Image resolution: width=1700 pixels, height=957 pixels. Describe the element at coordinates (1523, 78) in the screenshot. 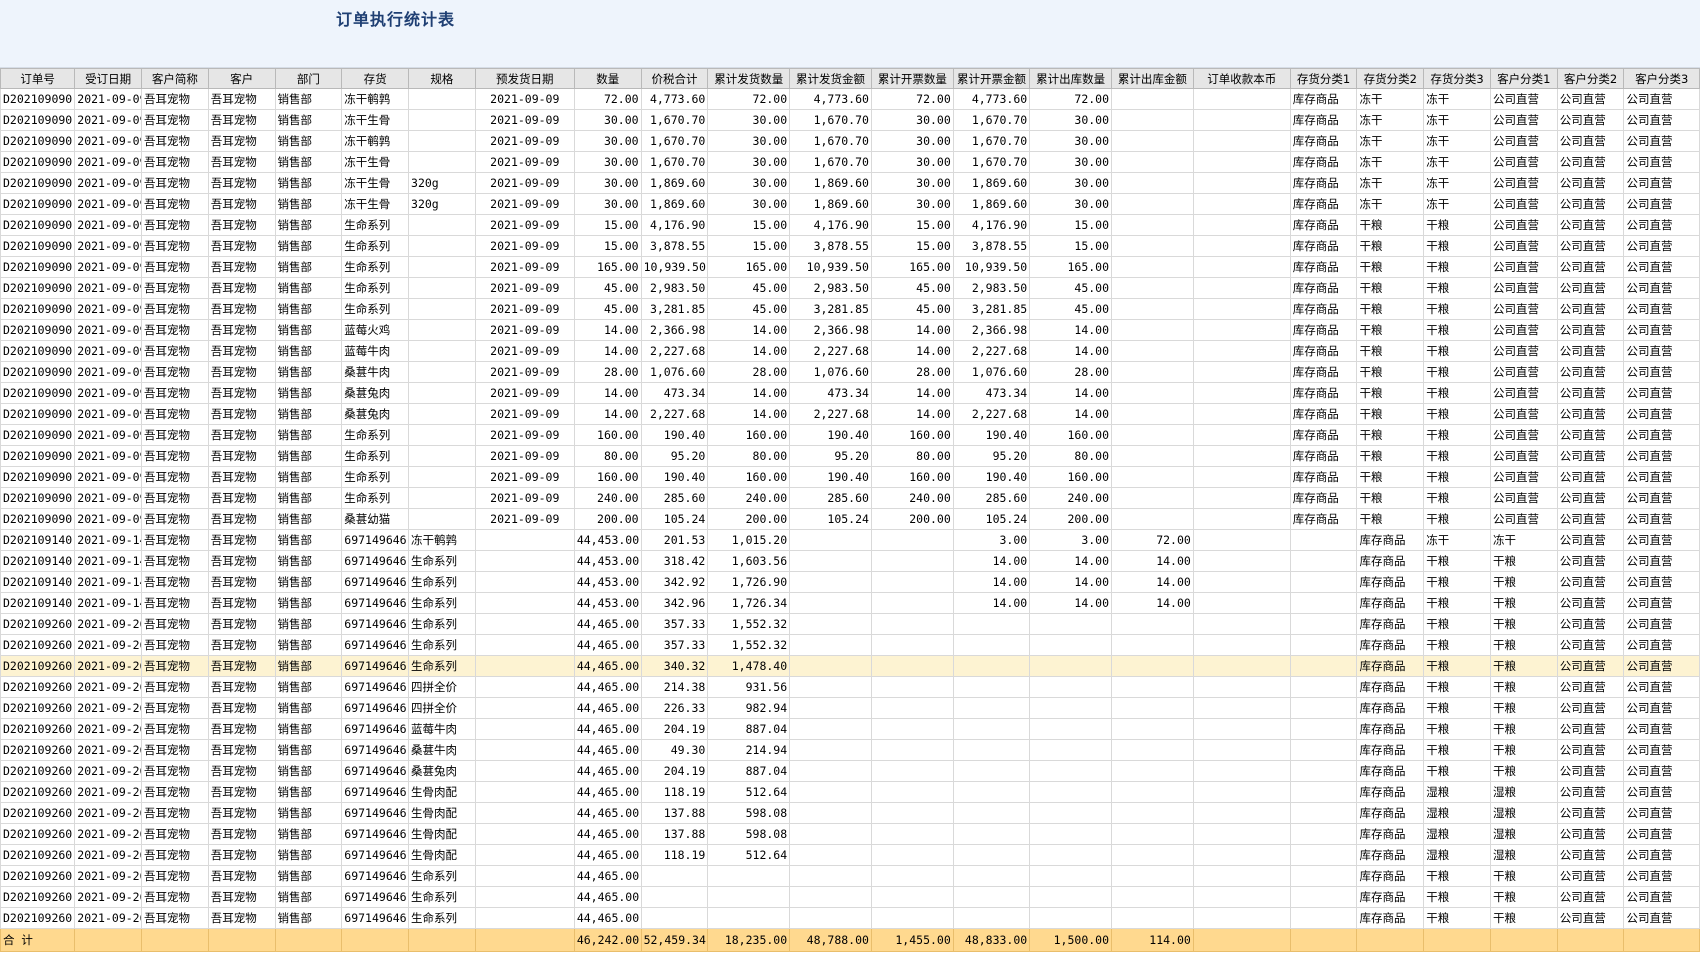

I see `column-header: 客户分类1` at that location.